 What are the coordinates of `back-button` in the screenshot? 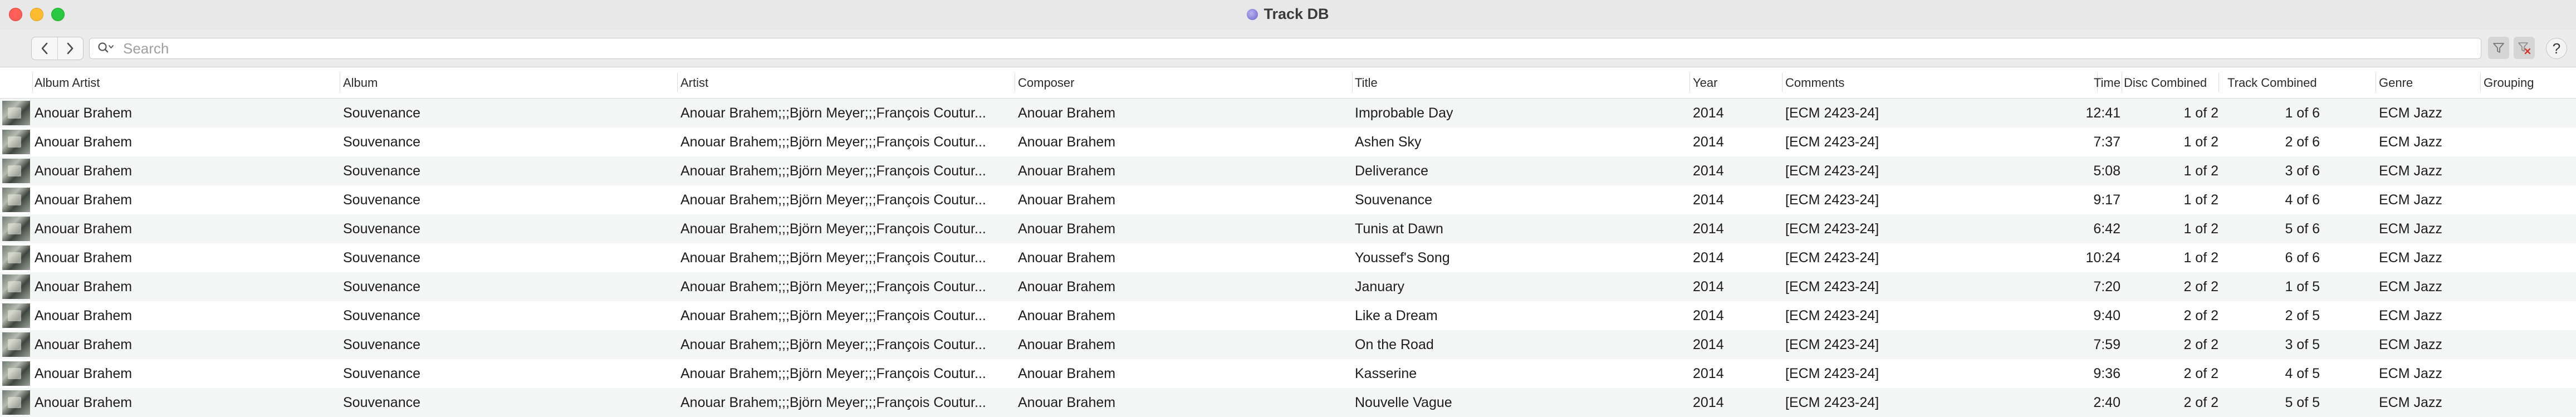 It's located at (44, 48).